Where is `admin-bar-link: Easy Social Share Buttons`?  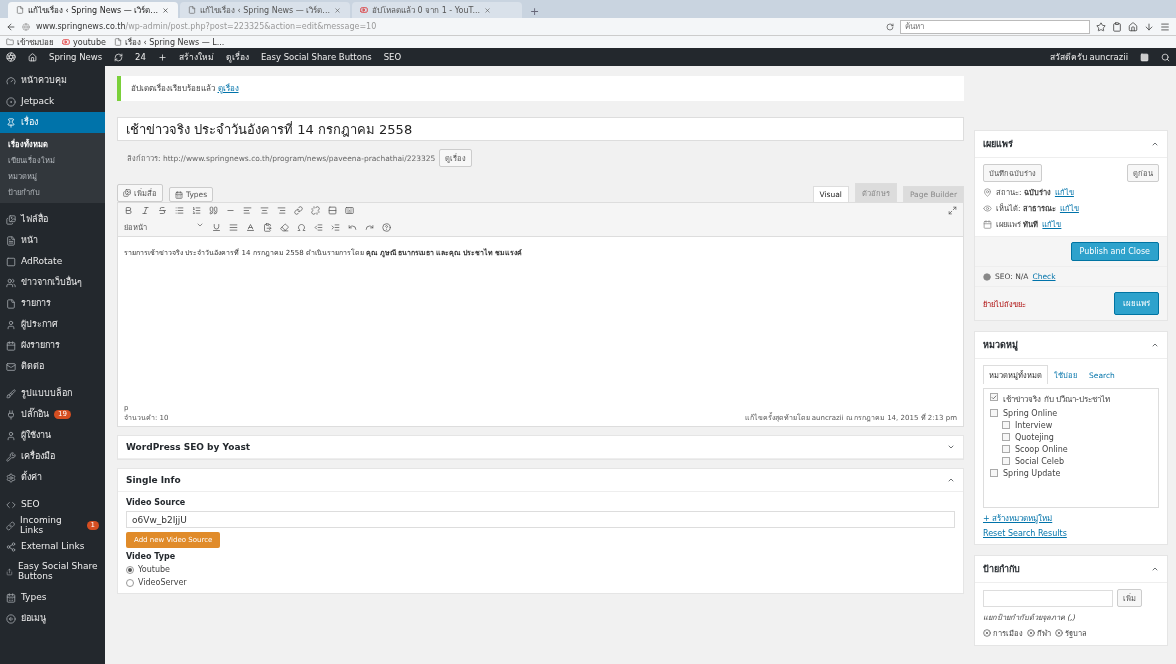
admin-bar-link: Easy Social Share Buttons is located at coordinates (316, 57).